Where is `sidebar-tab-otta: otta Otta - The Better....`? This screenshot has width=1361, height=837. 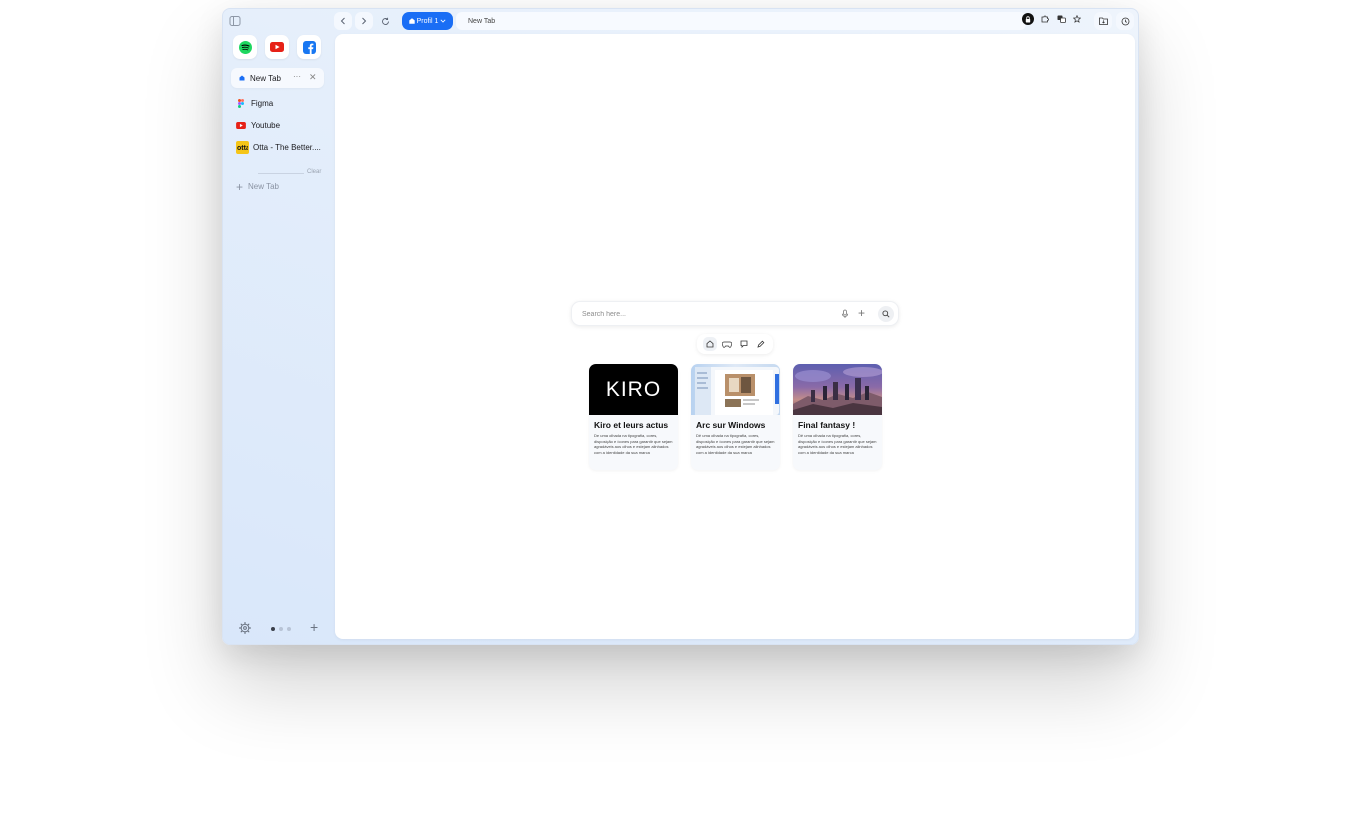 sidebar-tab-otta: otta Otta - The Better.... is located at coordinates (282, 147).